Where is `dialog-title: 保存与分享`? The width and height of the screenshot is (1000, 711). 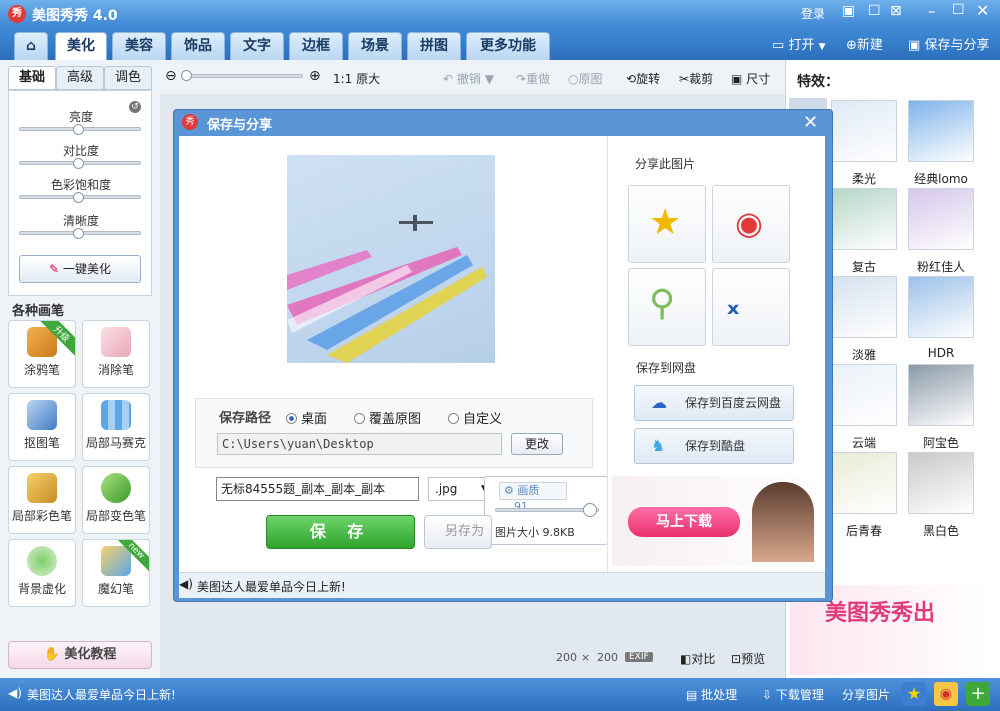 dialog-title: 保存与分享 is located at coordinates (240, 125).